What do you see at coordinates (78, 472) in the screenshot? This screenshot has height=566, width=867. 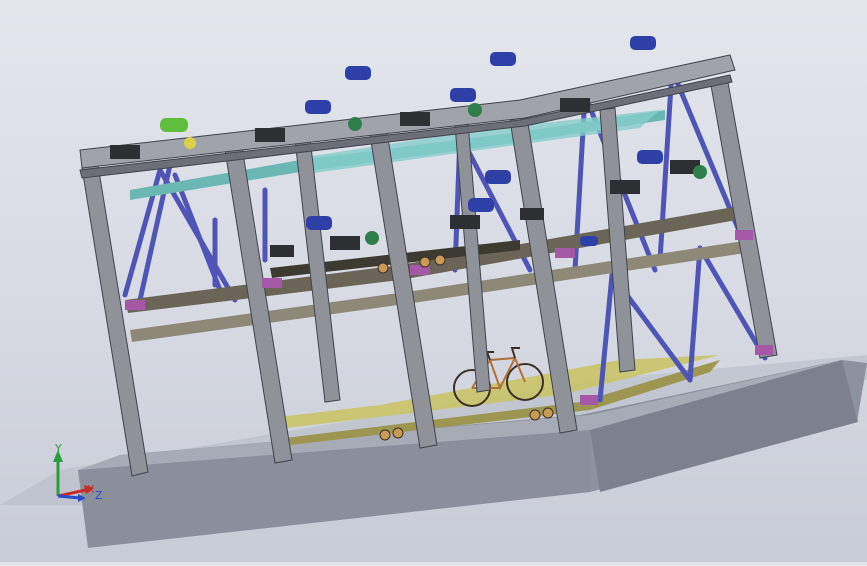 I see `triad-axes: Y X Z` at bounding box center [78, 472].